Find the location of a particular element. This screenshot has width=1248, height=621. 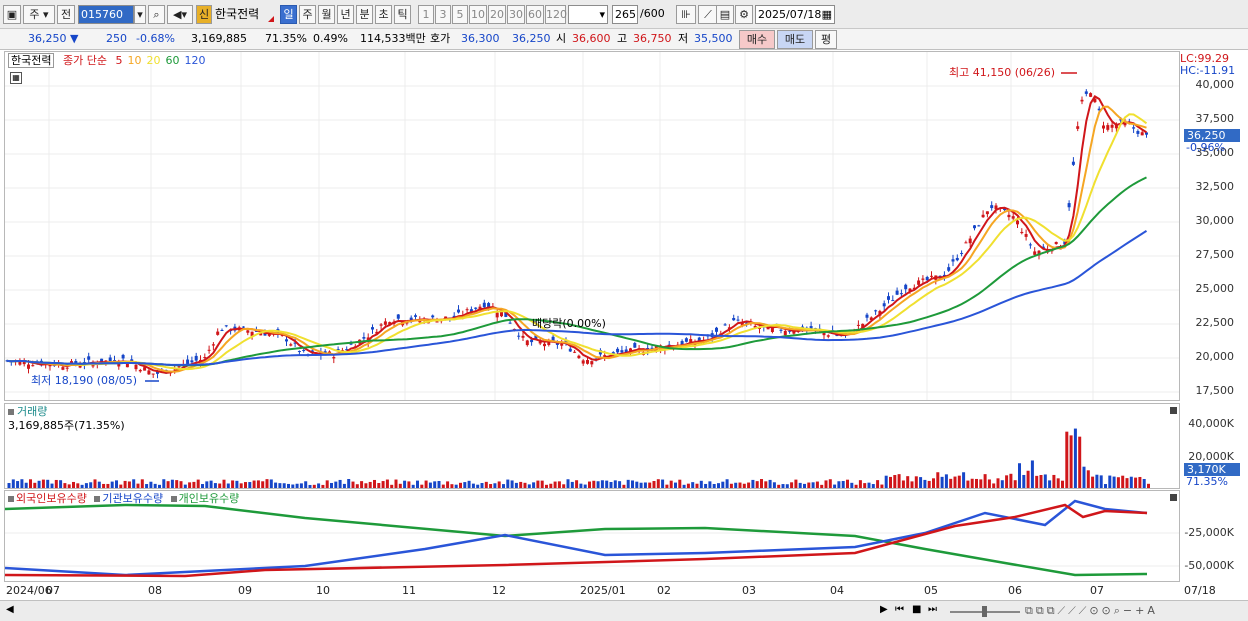

period-tab-0: 일 is located at coordinates (288, 14).